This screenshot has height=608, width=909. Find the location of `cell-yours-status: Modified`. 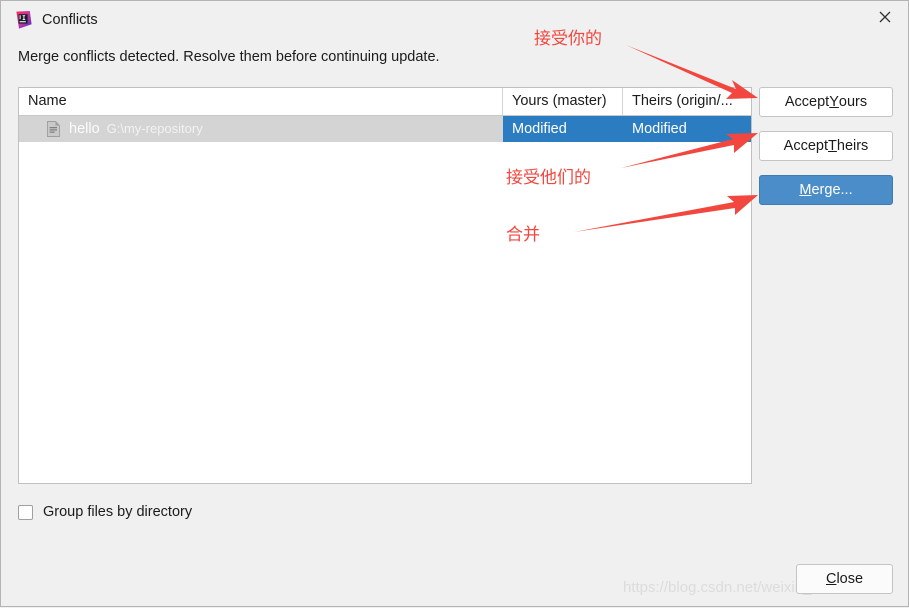

cell-yours-status: Modified is located at coordinates (563, 129).